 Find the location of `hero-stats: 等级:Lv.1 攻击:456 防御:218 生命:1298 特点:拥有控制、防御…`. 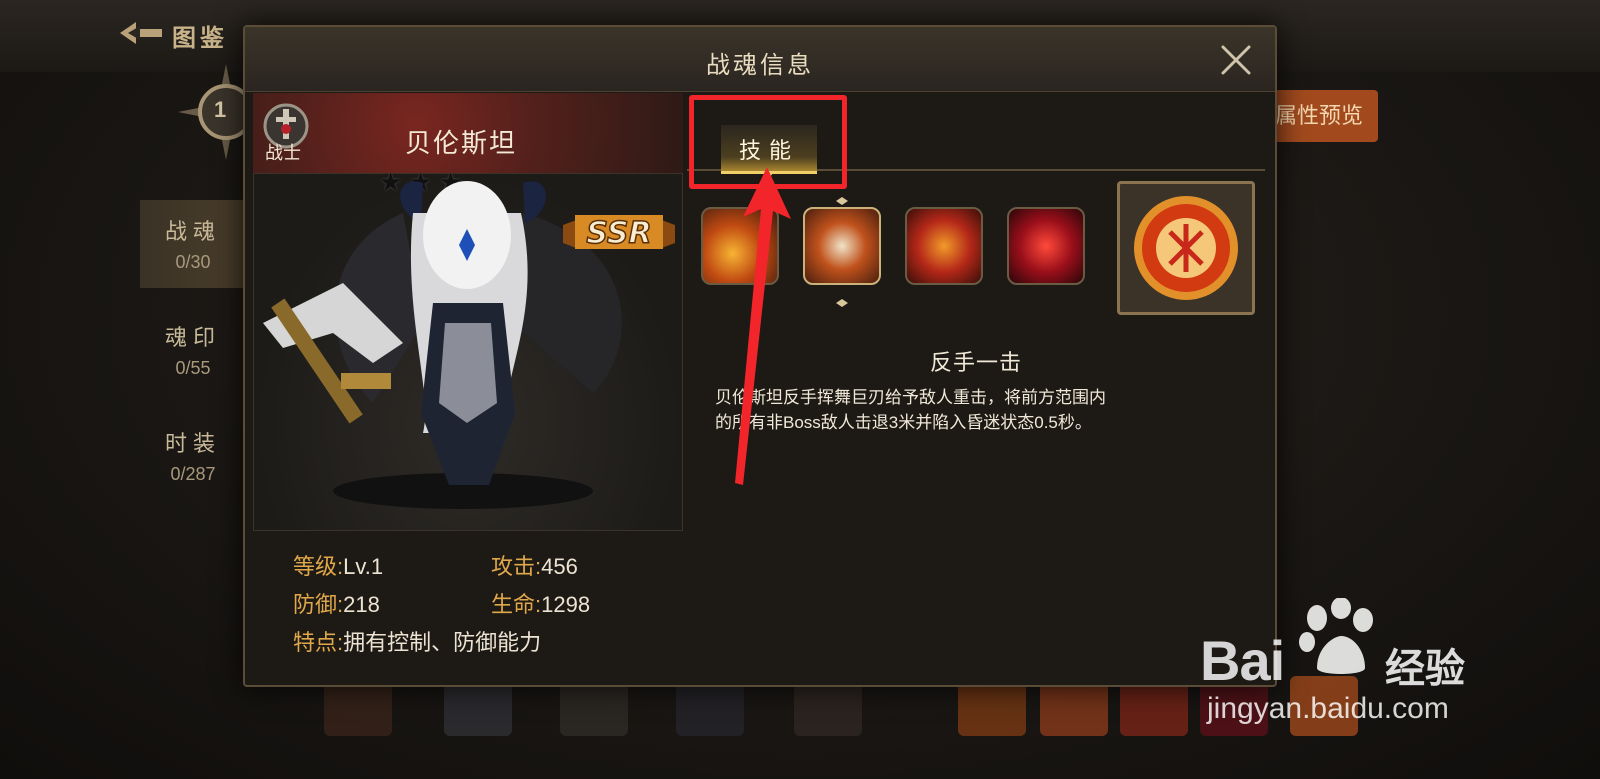

hero-stats: 等级:Lv.1 攻击:456 防御:218 生命:1298 特点:拥有控制、防御… is located at coordinates (488, 604).